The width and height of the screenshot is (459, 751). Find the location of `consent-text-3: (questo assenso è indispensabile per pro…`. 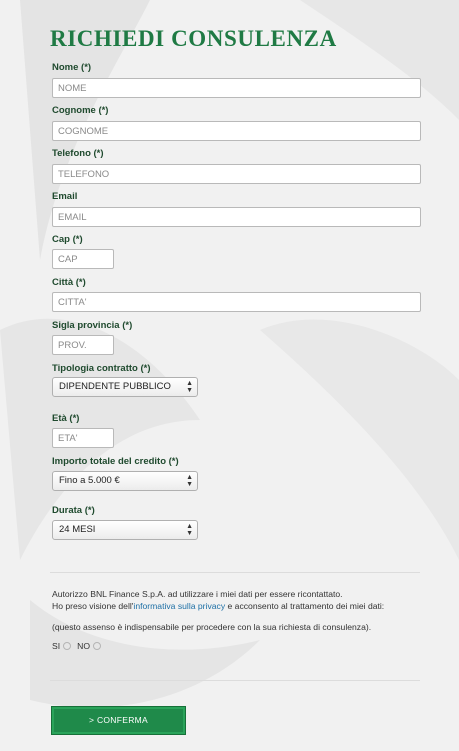

consent-text-3: (questo assenso è indispensabile per pro… is located at coordinates (212, 627).